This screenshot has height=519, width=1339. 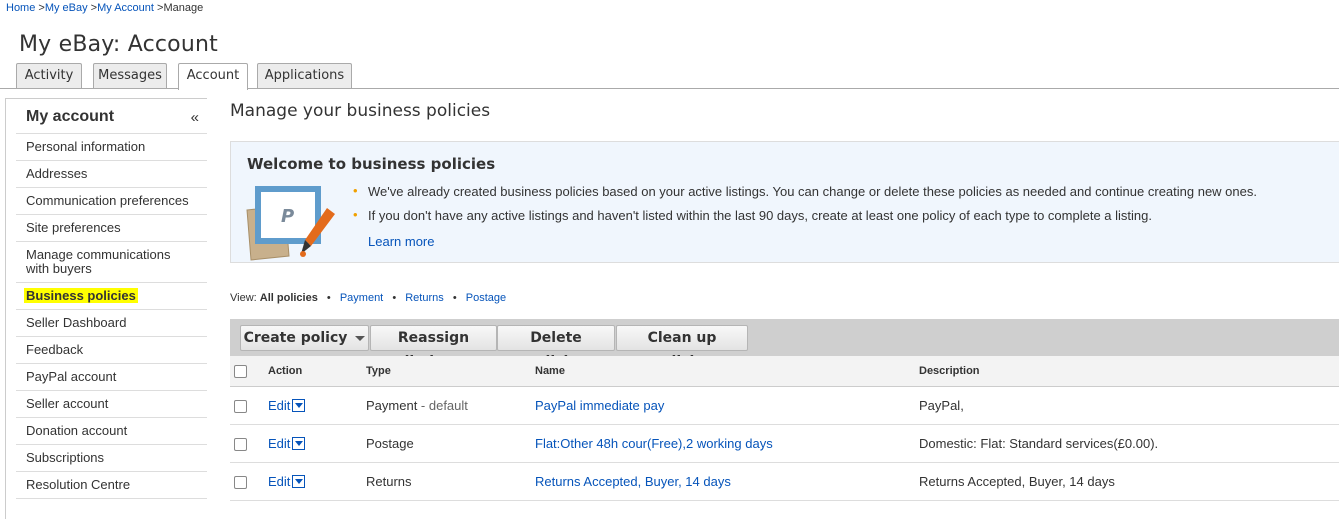 I want to click on tab-account: Account, so click(x=213, y=76).